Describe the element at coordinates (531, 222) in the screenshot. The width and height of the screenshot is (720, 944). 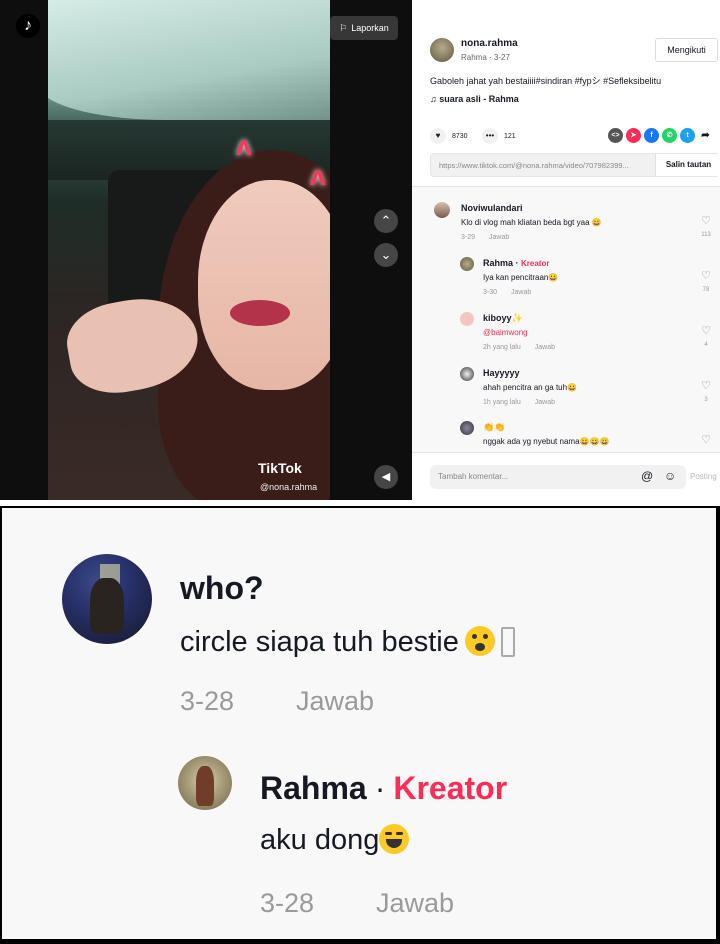
I see `comment-text: Klo di vlog mah kliatan beda bgt yaa 😀` at that location.